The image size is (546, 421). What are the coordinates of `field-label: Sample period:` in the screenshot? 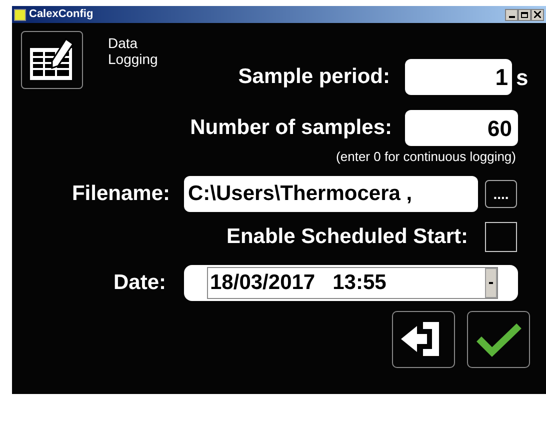 It's located at (313, 77).